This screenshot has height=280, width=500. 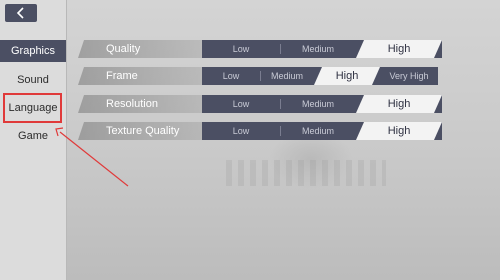 I want to click on sidebar-item-graphics: Graphics, so click(x=33, y=51).